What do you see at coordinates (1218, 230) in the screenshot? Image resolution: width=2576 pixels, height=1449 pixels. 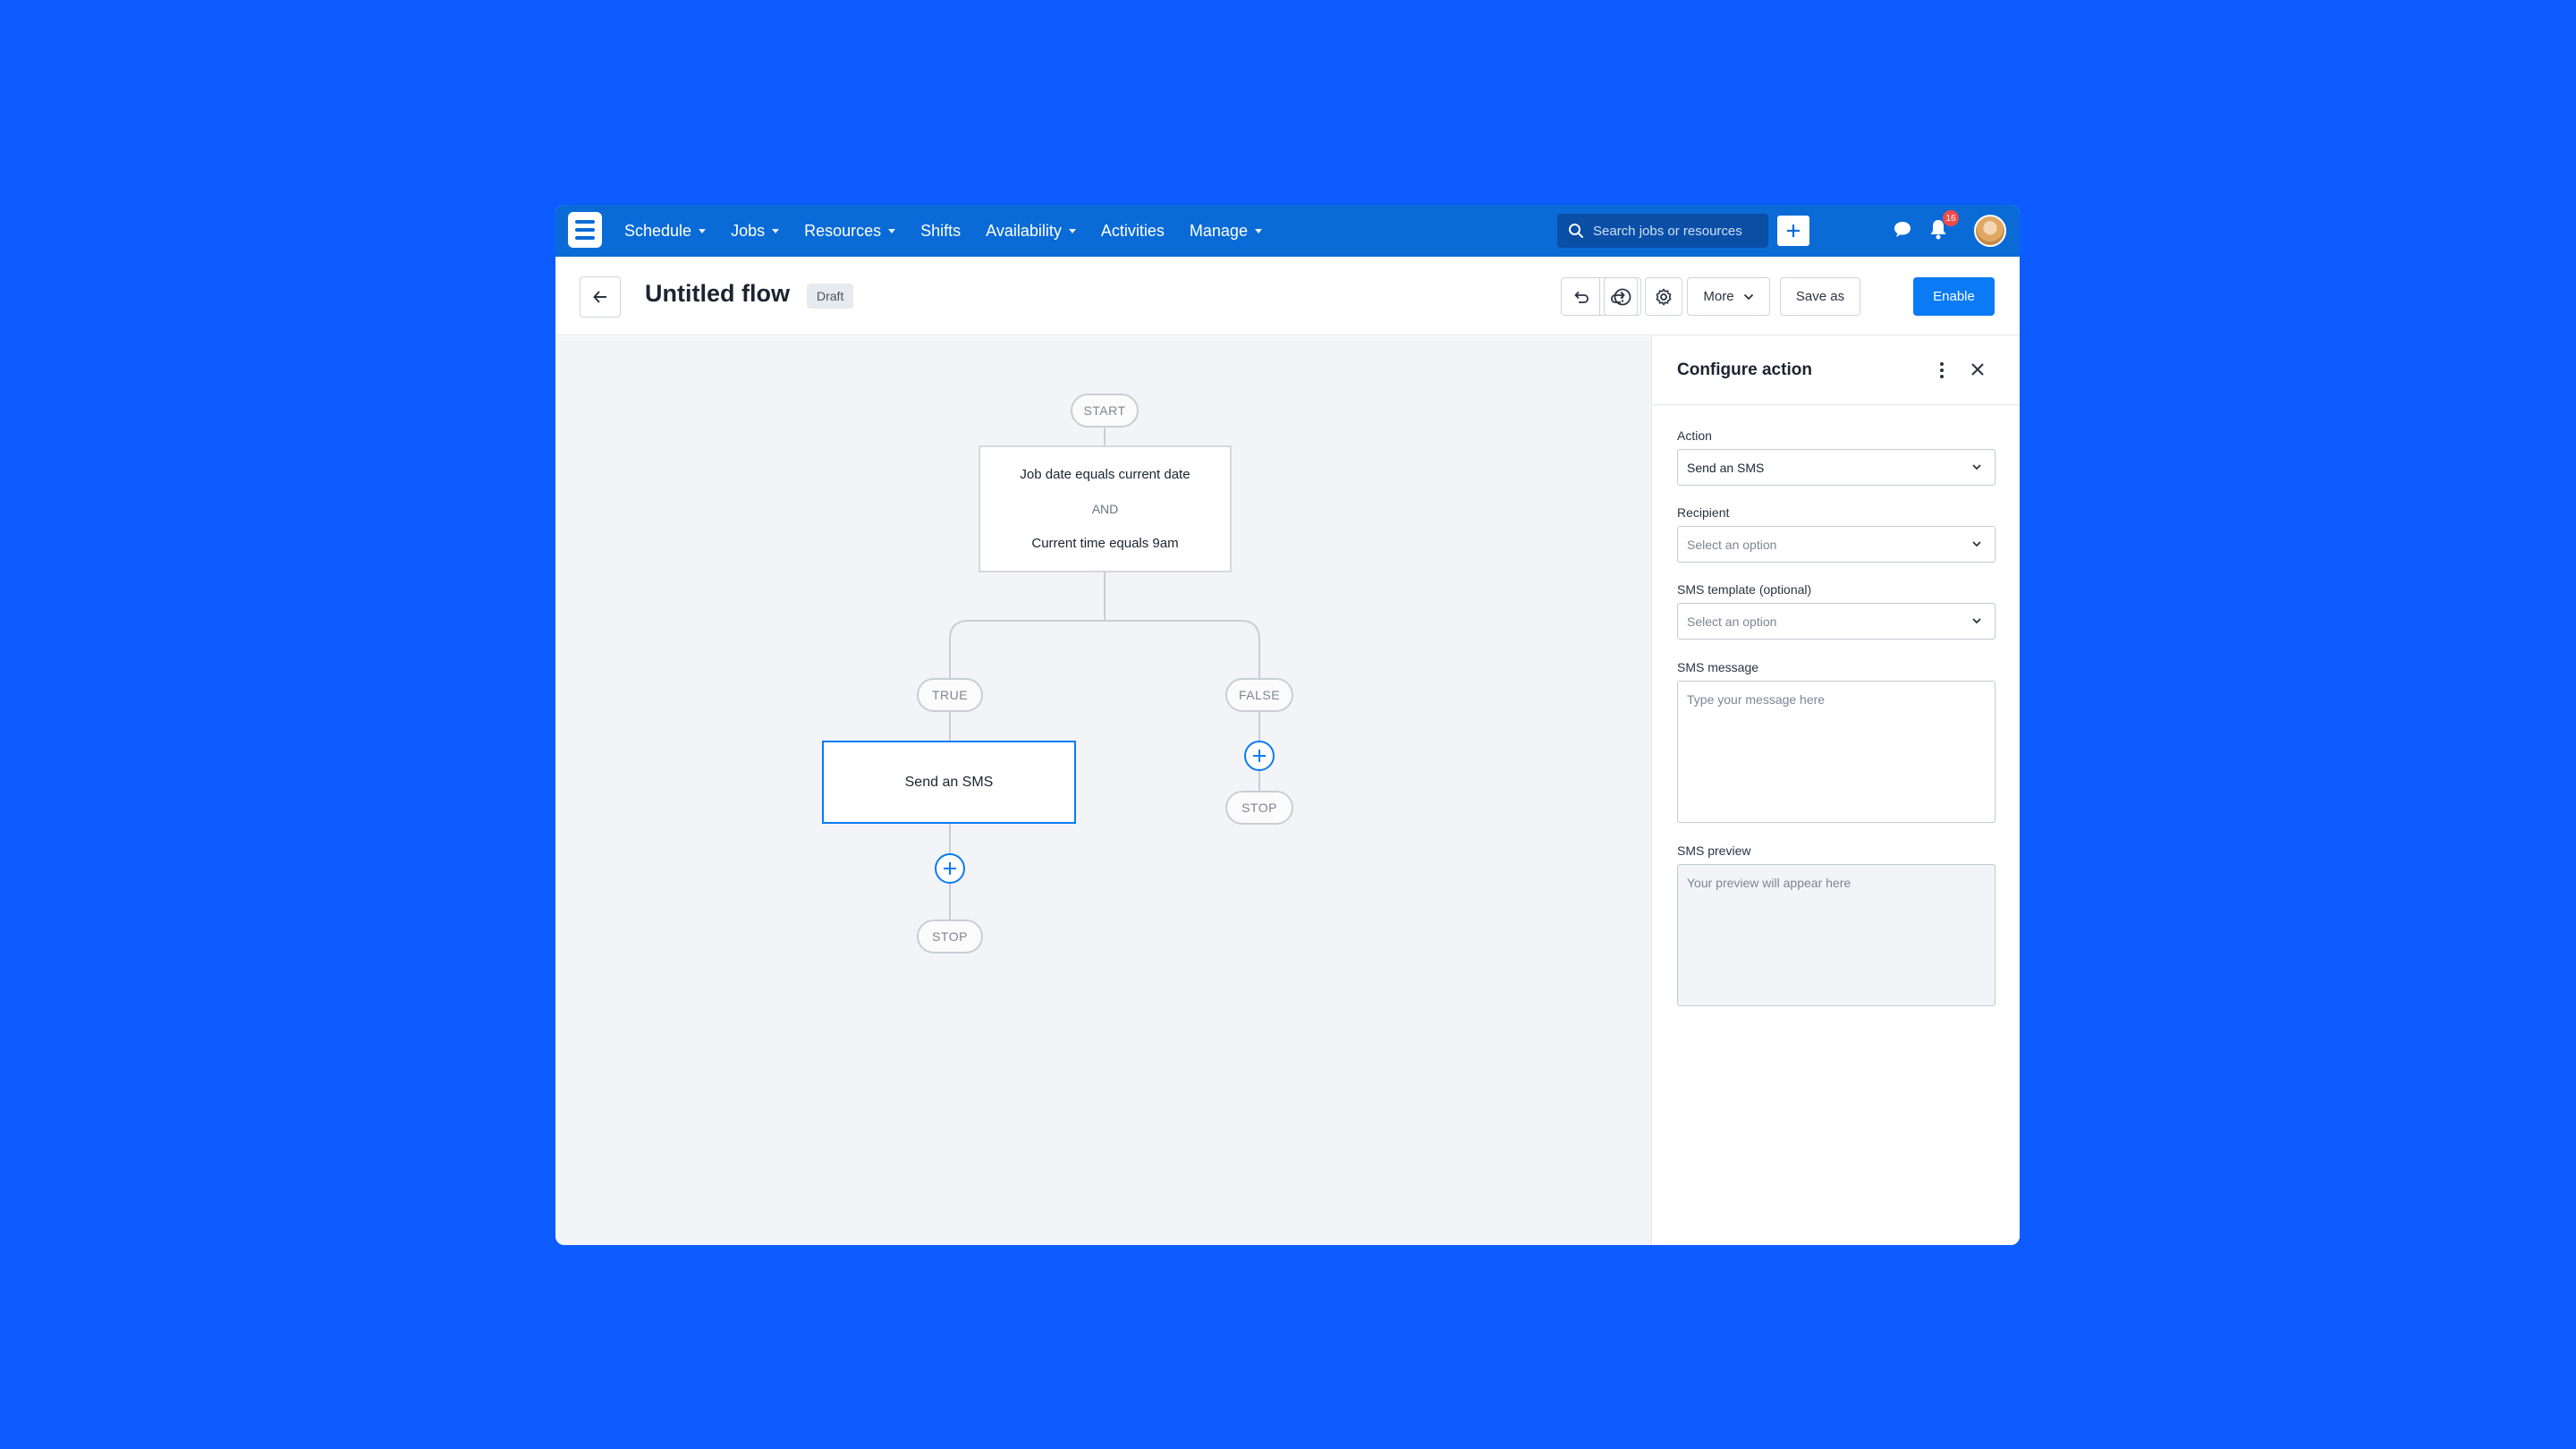 I see `nav-item-label: Manage` at bounding box center [1218, 230].